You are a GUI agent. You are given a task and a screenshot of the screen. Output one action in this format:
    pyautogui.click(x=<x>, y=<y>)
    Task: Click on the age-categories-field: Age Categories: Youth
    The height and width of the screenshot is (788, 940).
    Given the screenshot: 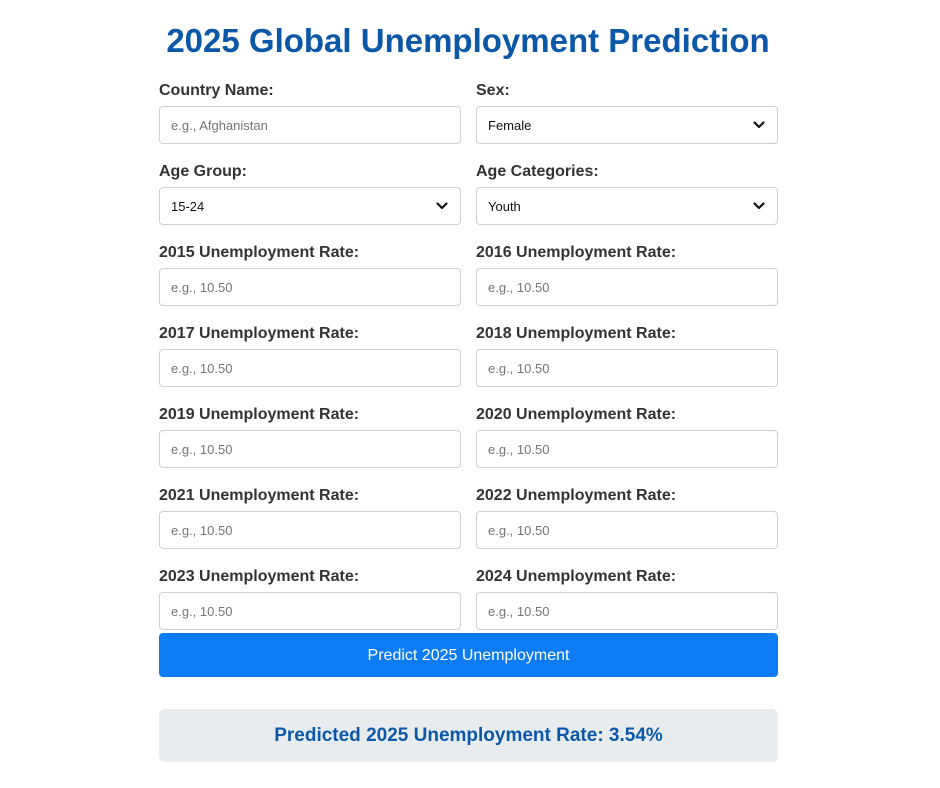 What is the action you would take?
    pyautogui.click(x=627, y=193)
    